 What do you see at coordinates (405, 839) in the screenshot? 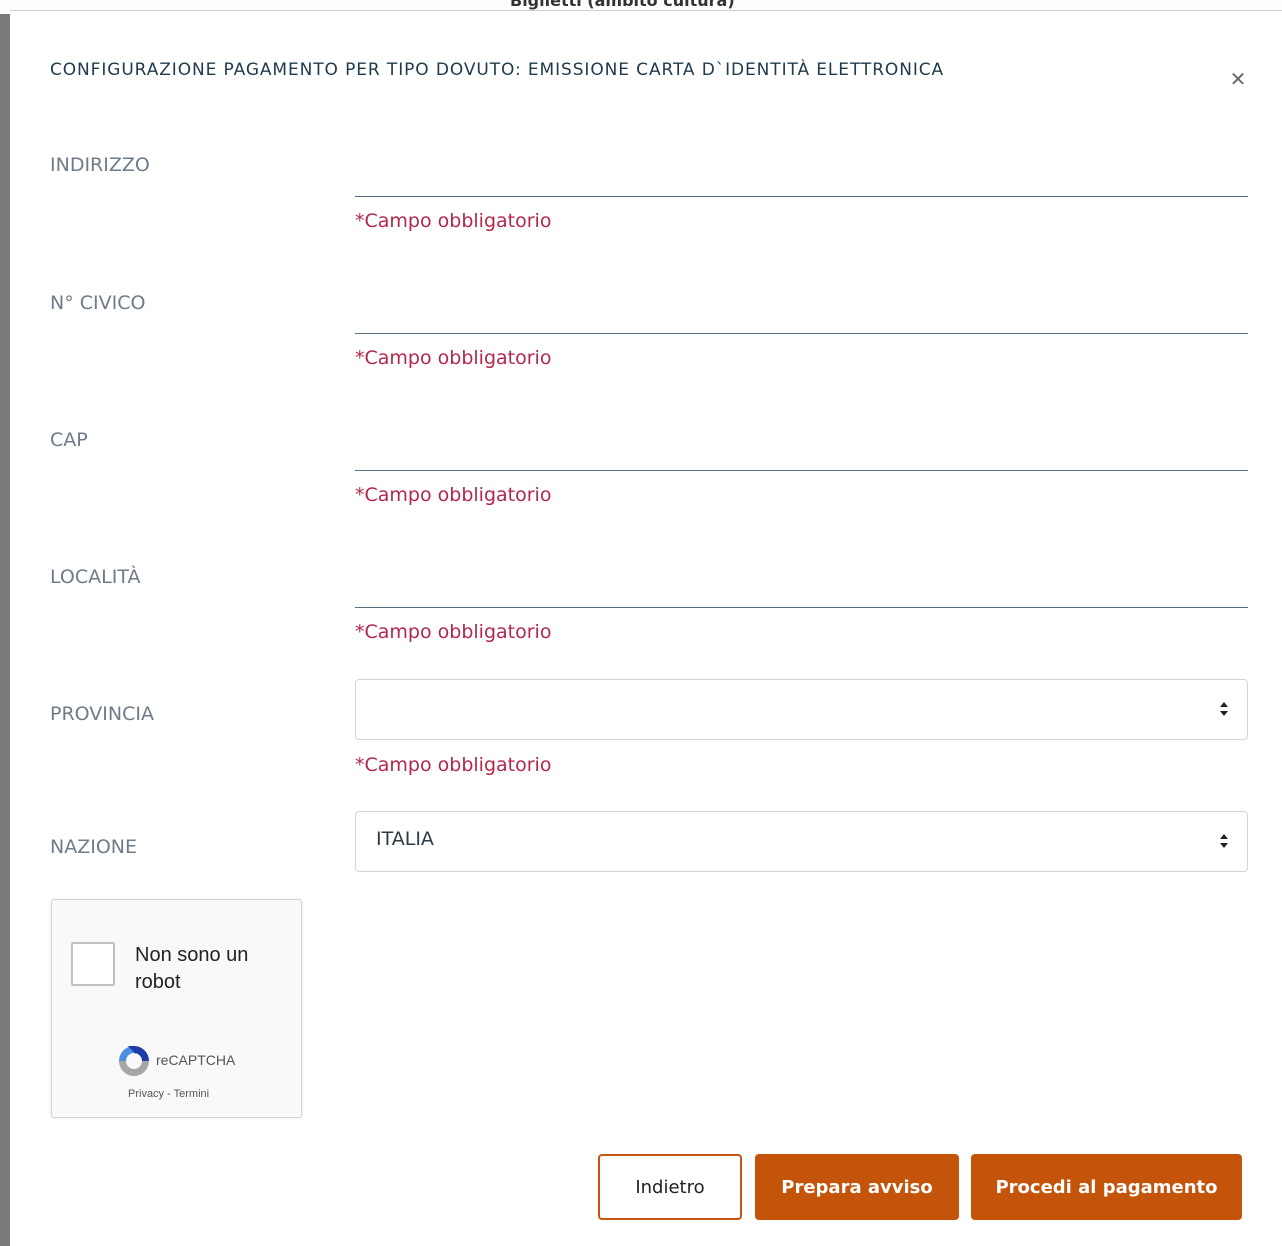
I see `nazione-selected-value: ITALIA` at bounding box center [405, 839].